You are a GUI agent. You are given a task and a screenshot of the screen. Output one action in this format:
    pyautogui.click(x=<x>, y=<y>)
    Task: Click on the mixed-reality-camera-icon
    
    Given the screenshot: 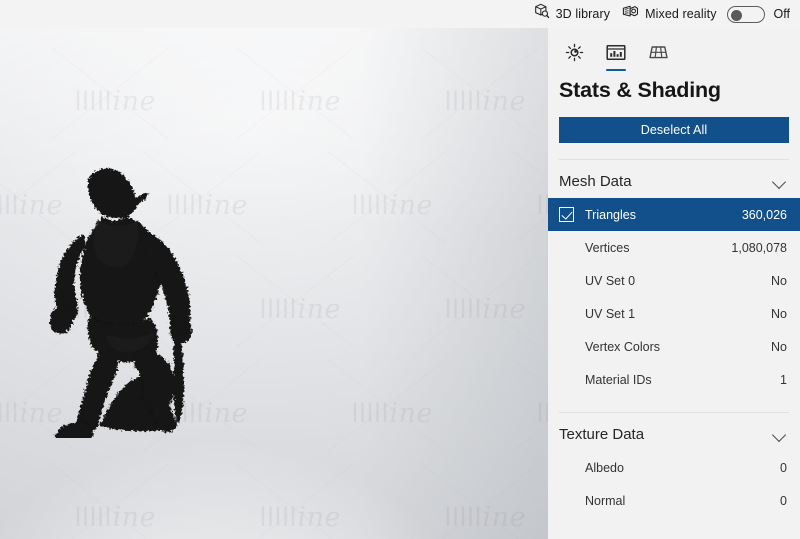 What is the action you would take?
    pyautogui.click(x=630, y=14)
    